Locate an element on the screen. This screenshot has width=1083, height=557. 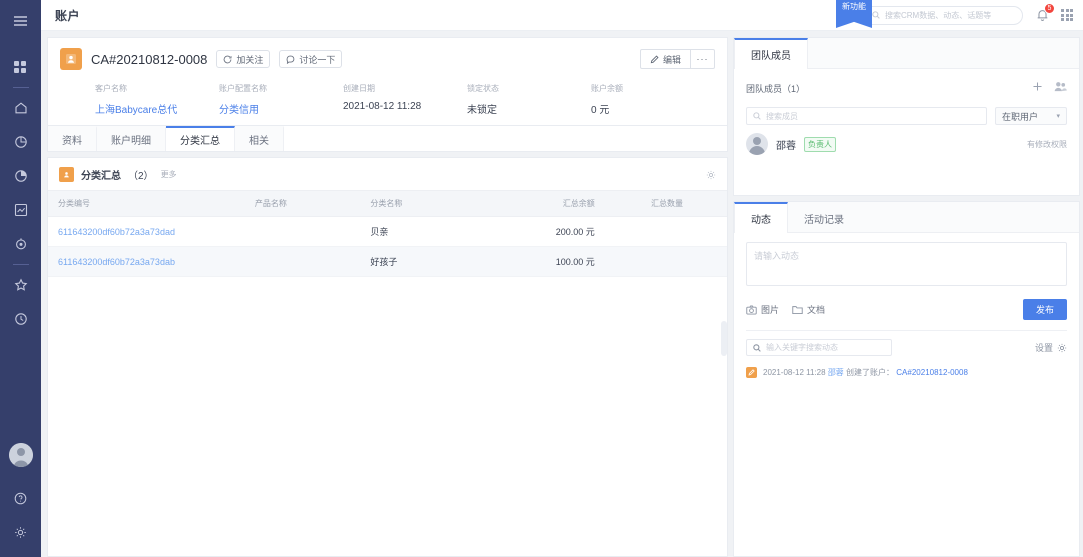
cell-id: 611643200df60b72a3a73dad is located at coordinates (146, 231).